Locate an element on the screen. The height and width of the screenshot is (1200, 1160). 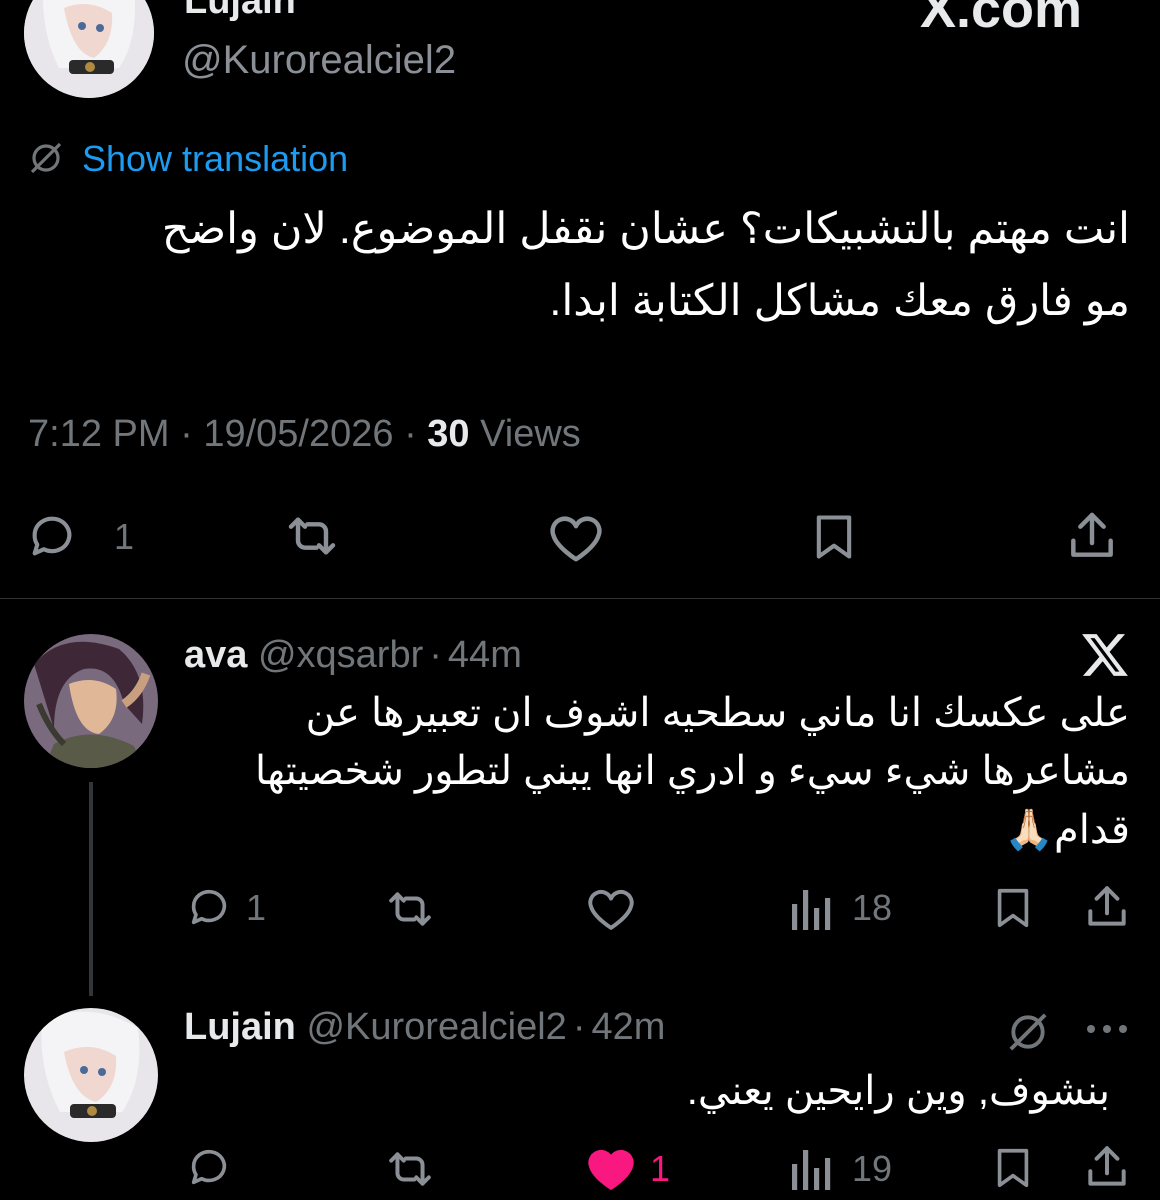
thread-line is located at coordinates (91, 889).